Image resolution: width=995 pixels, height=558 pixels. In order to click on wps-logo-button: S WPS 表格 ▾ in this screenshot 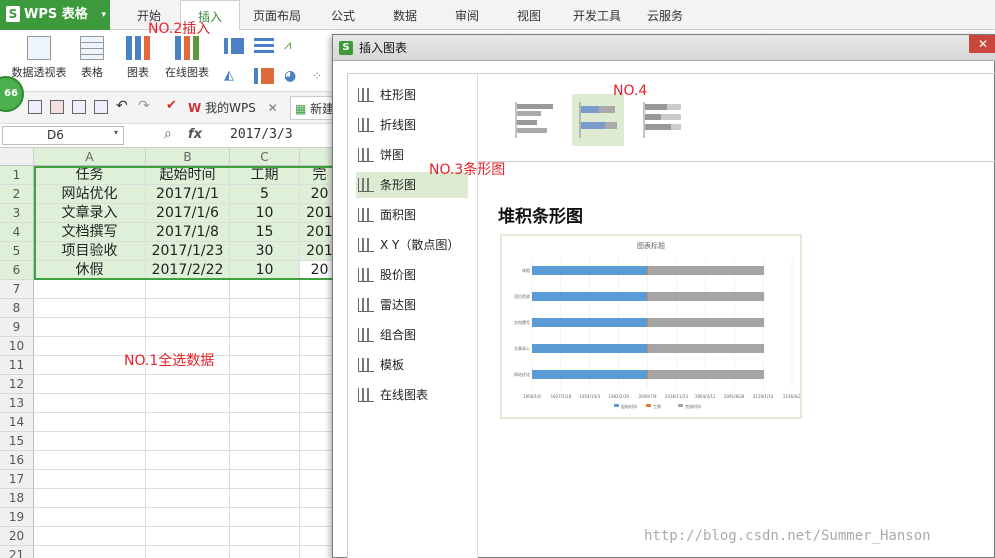, I will do `click(55, 15)`.